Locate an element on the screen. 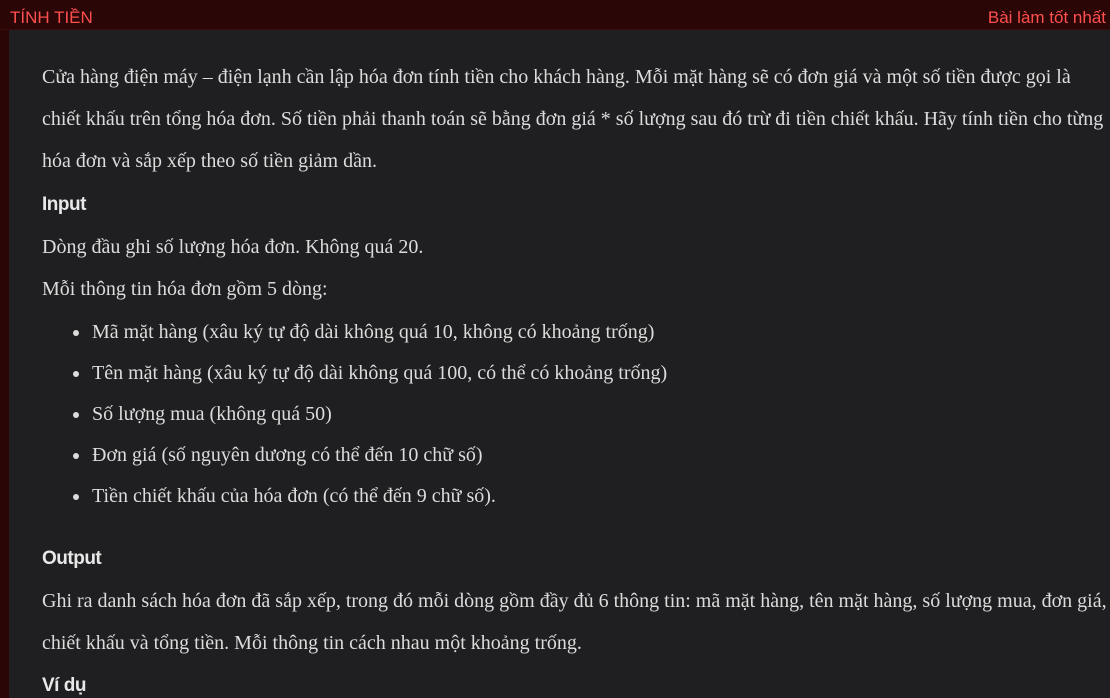 This screenshot has width=1110, height=698. left-accent-strip is located at coordinates (4, 364).